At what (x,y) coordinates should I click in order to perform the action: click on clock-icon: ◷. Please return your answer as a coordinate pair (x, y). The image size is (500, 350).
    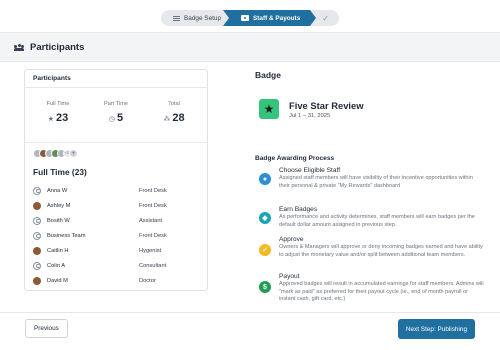
    Looking at the image, I should click on (111, 119).